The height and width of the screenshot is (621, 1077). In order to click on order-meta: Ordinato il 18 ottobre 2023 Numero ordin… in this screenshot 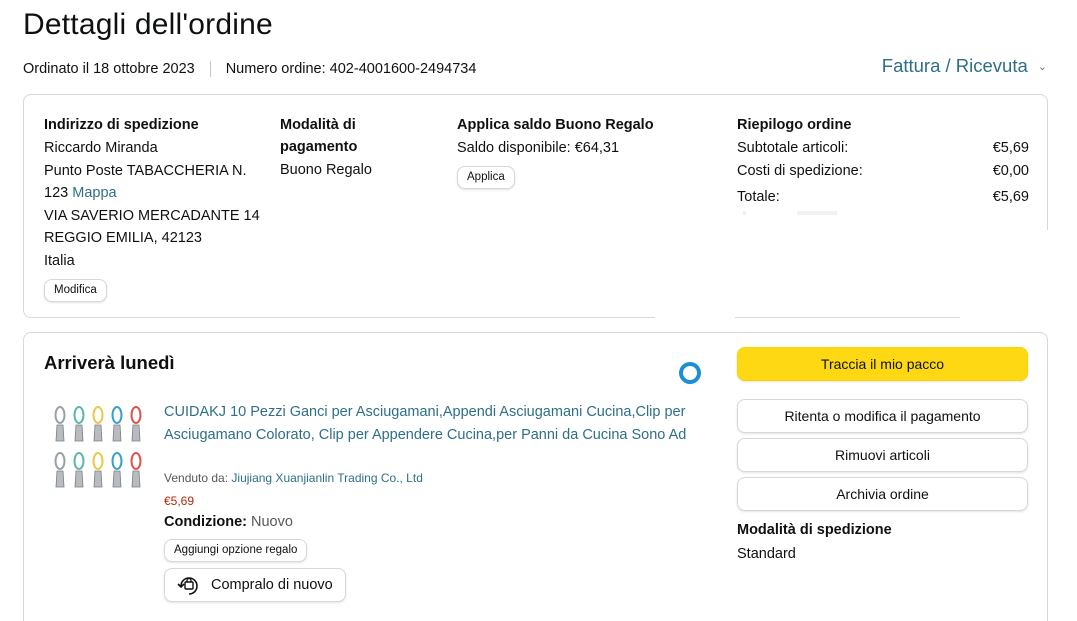, I will do `click(249, 69)`.